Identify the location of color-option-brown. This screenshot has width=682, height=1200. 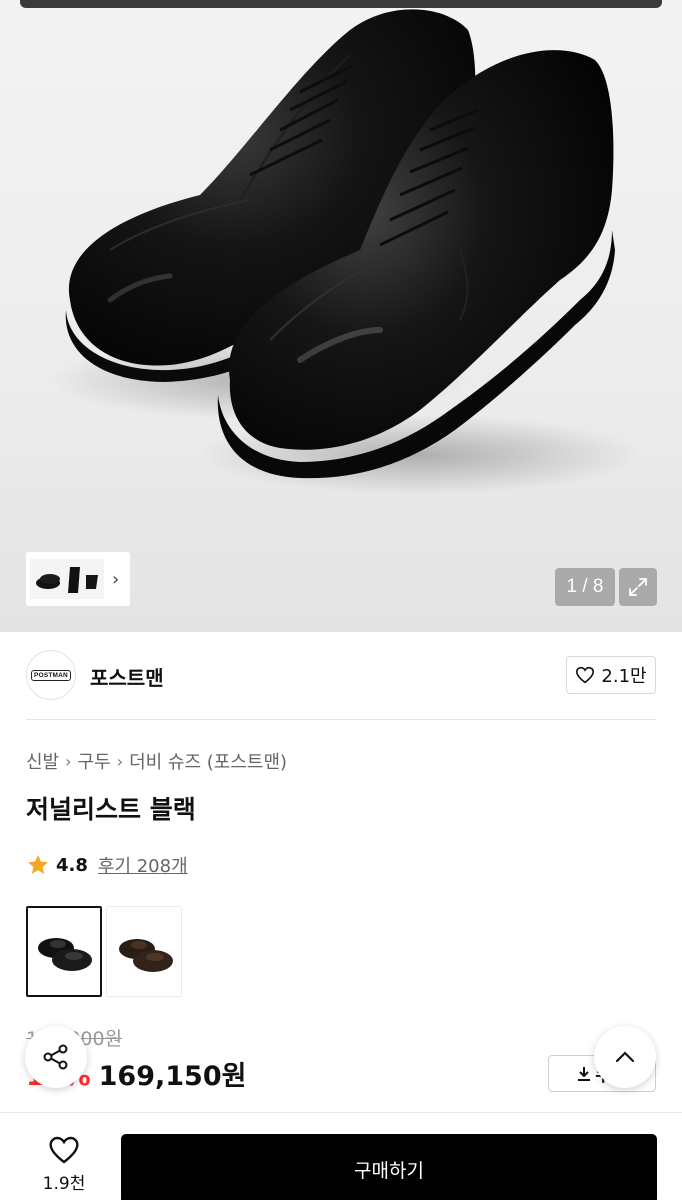
(144, 951).